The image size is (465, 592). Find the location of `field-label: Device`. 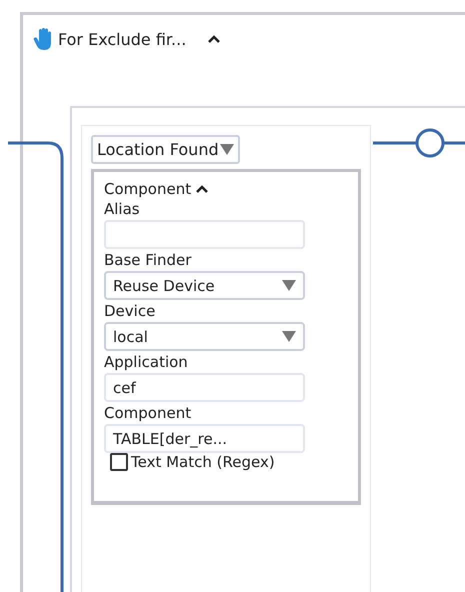

field-label: Device is located at coordinates (130, 311).